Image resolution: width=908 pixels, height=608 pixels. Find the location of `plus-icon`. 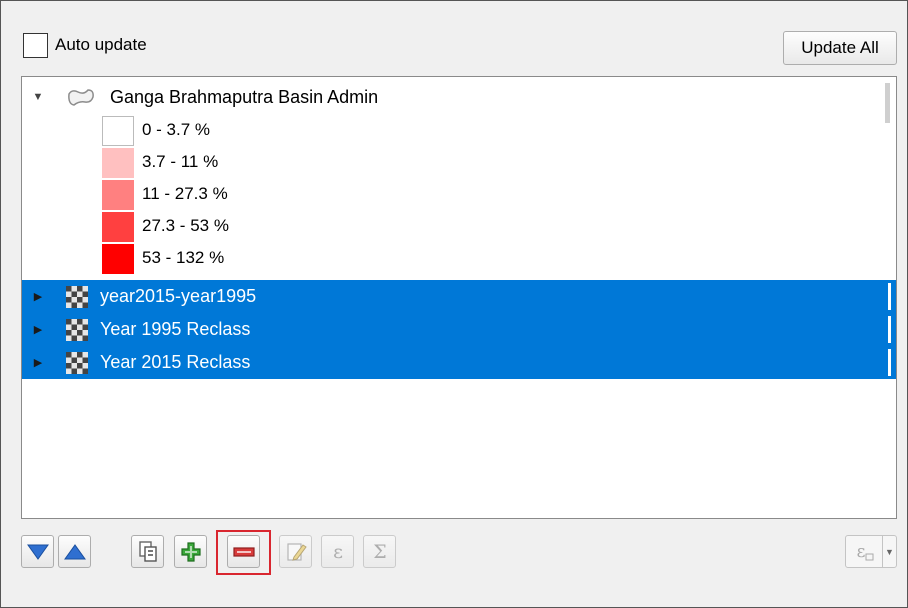

plus-icon is located at coordinates (190, 551).